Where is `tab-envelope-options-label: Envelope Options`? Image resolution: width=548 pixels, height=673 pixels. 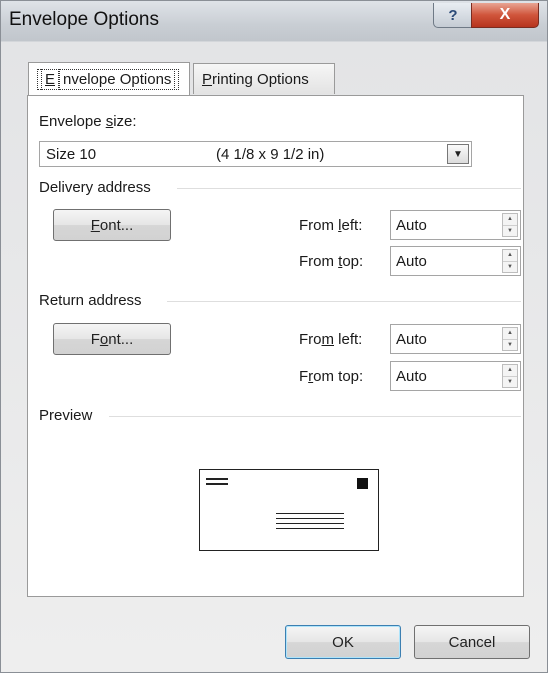 tab-envelope-options-label: Envelope Options is located at coordinates (108, 79).